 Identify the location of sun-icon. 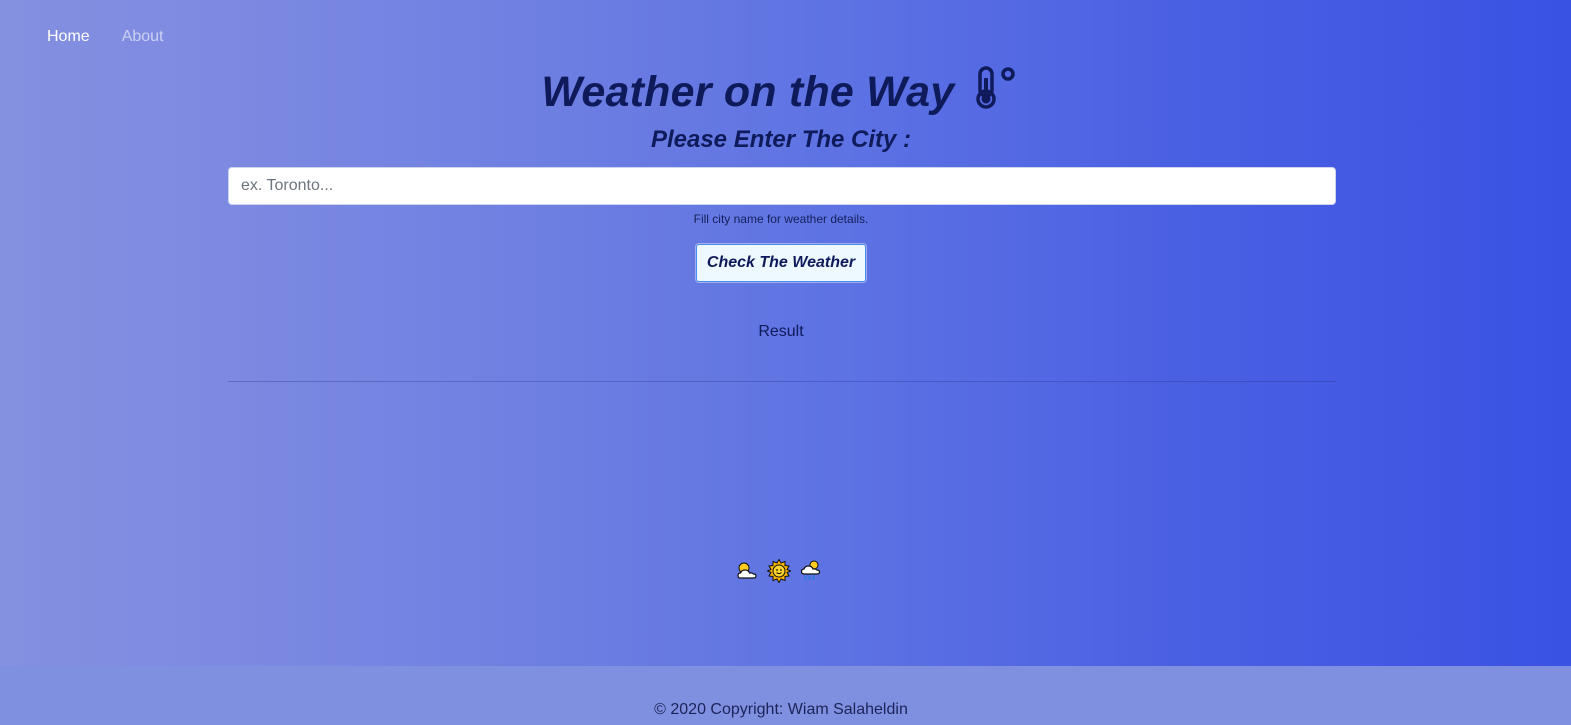
(779, 571).